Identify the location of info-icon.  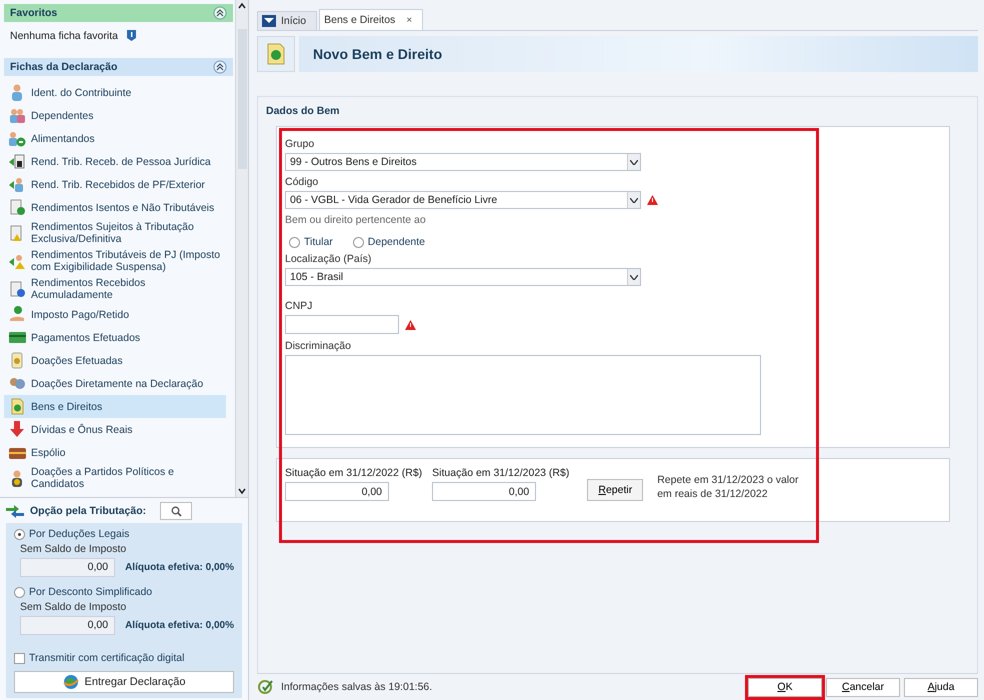
(131, 35).